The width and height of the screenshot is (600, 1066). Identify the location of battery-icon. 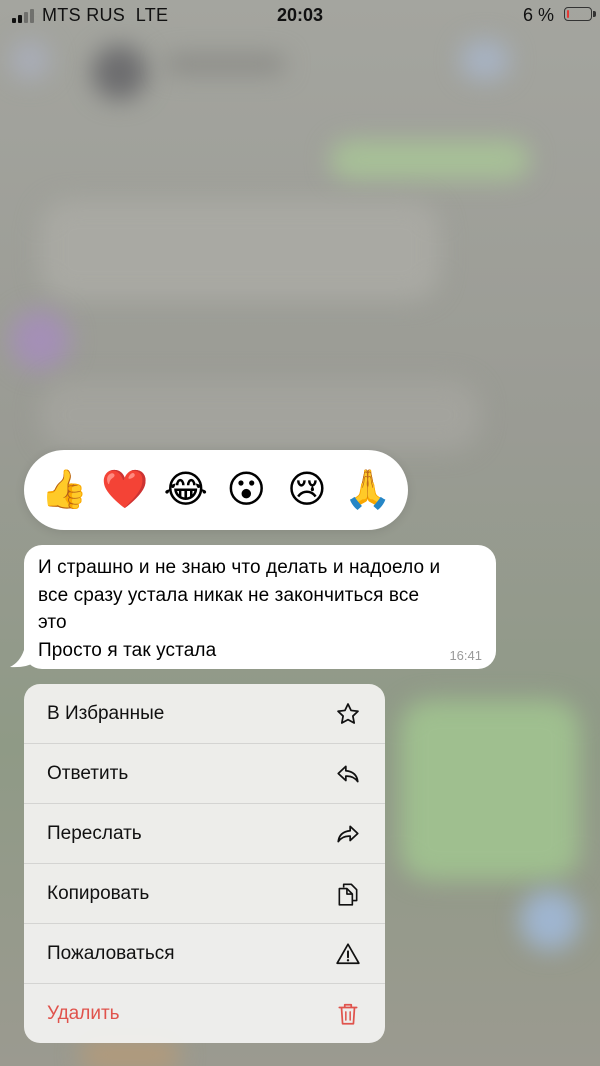
(580, 14).